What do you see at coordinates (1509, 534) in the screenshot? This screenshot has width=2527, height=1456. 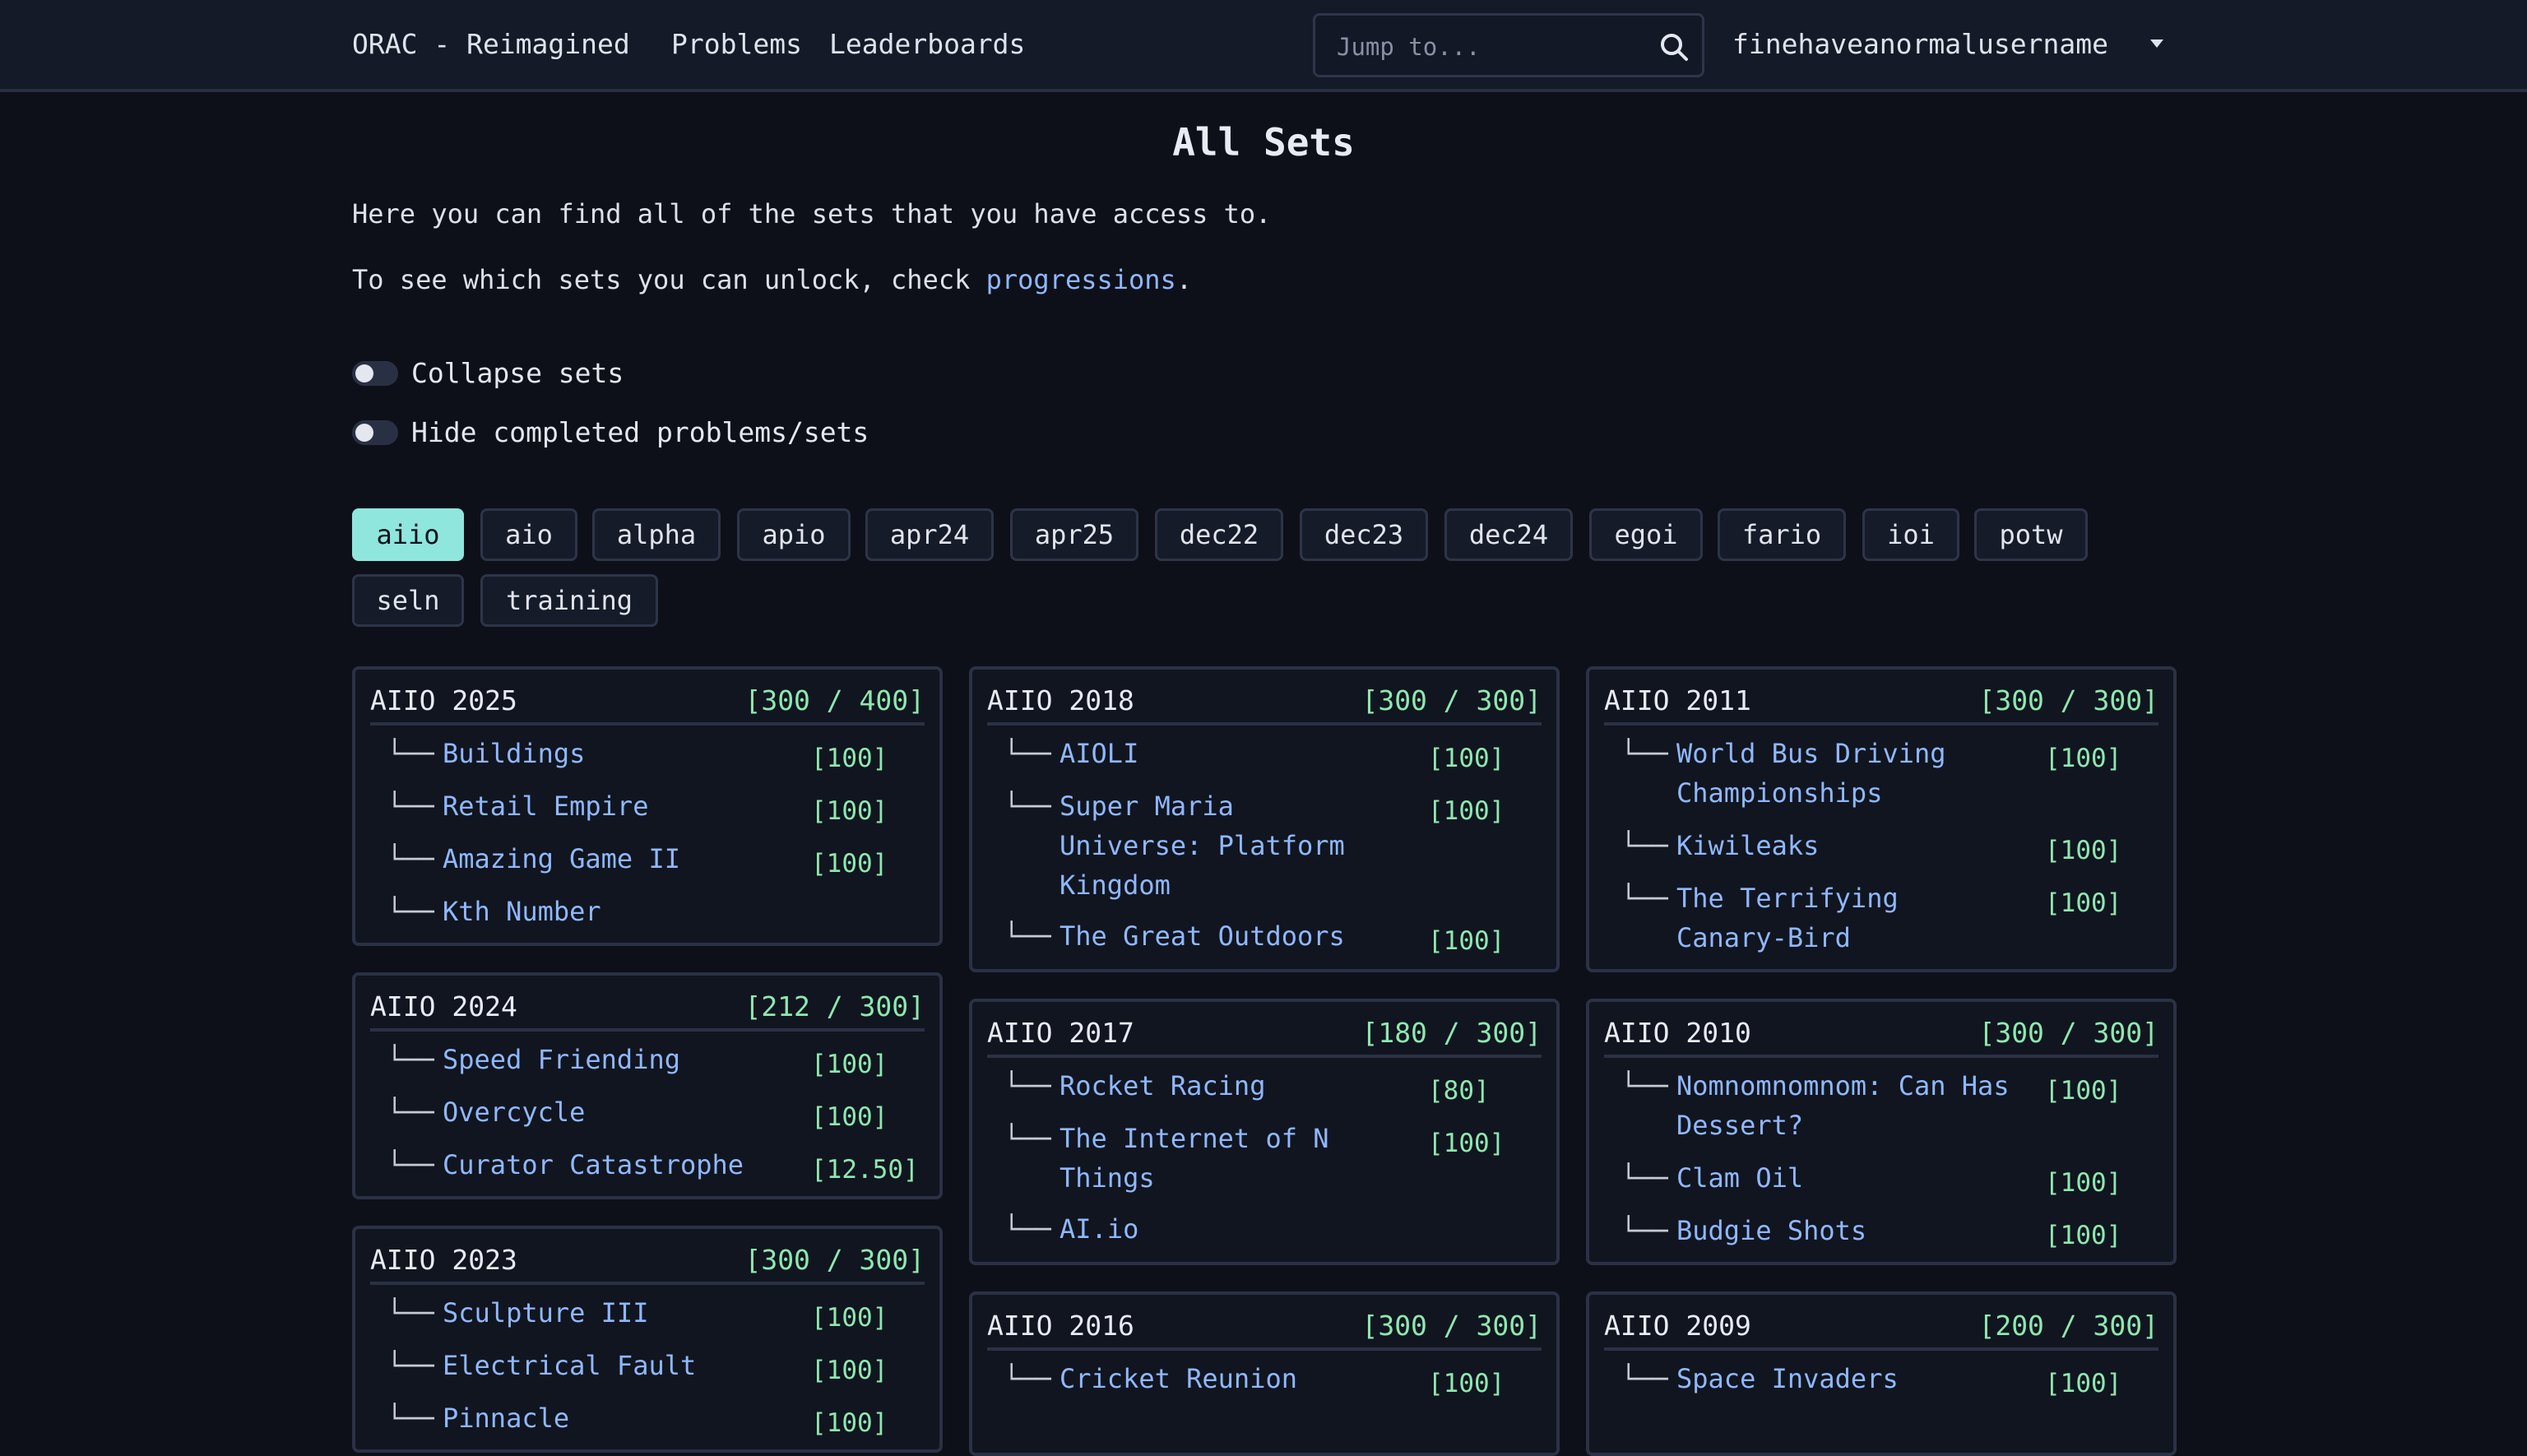 I see `tag-filter-dec24: dec24` at bounding box center [1509, 534].